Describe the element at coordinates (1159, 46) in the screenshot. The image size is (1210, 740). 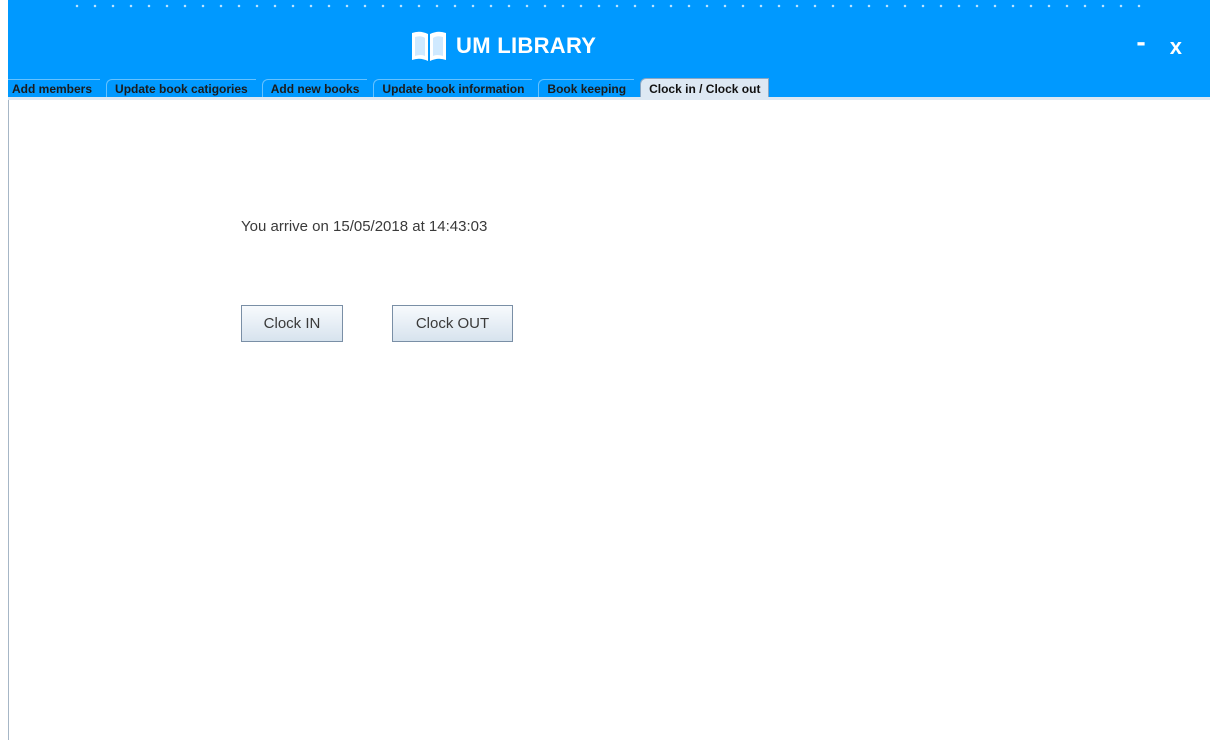
I see `window-controls: - x` at that location.